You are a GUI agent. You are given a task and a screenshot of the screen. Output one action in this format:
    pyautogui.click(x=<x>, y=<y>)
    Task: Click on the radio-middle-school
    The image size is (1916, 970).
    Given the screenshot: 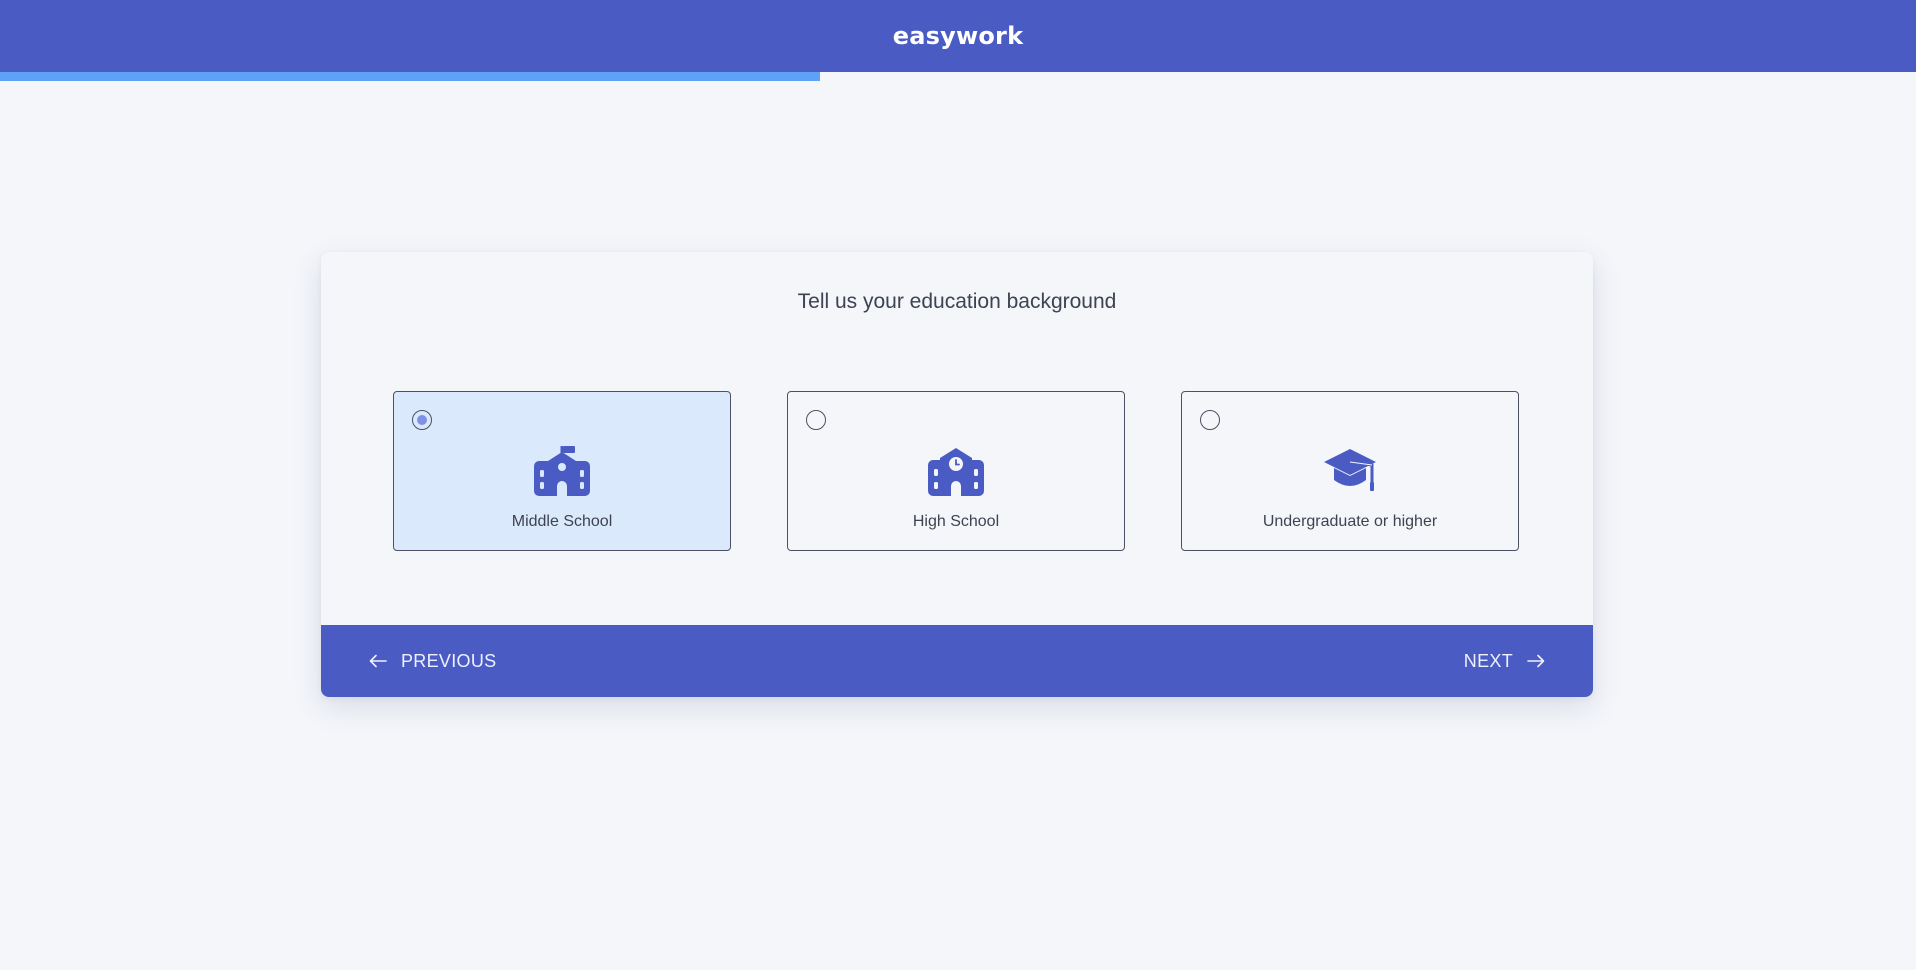 What is the action you would take?
    pyautogui.click(x=422, y=420)
    